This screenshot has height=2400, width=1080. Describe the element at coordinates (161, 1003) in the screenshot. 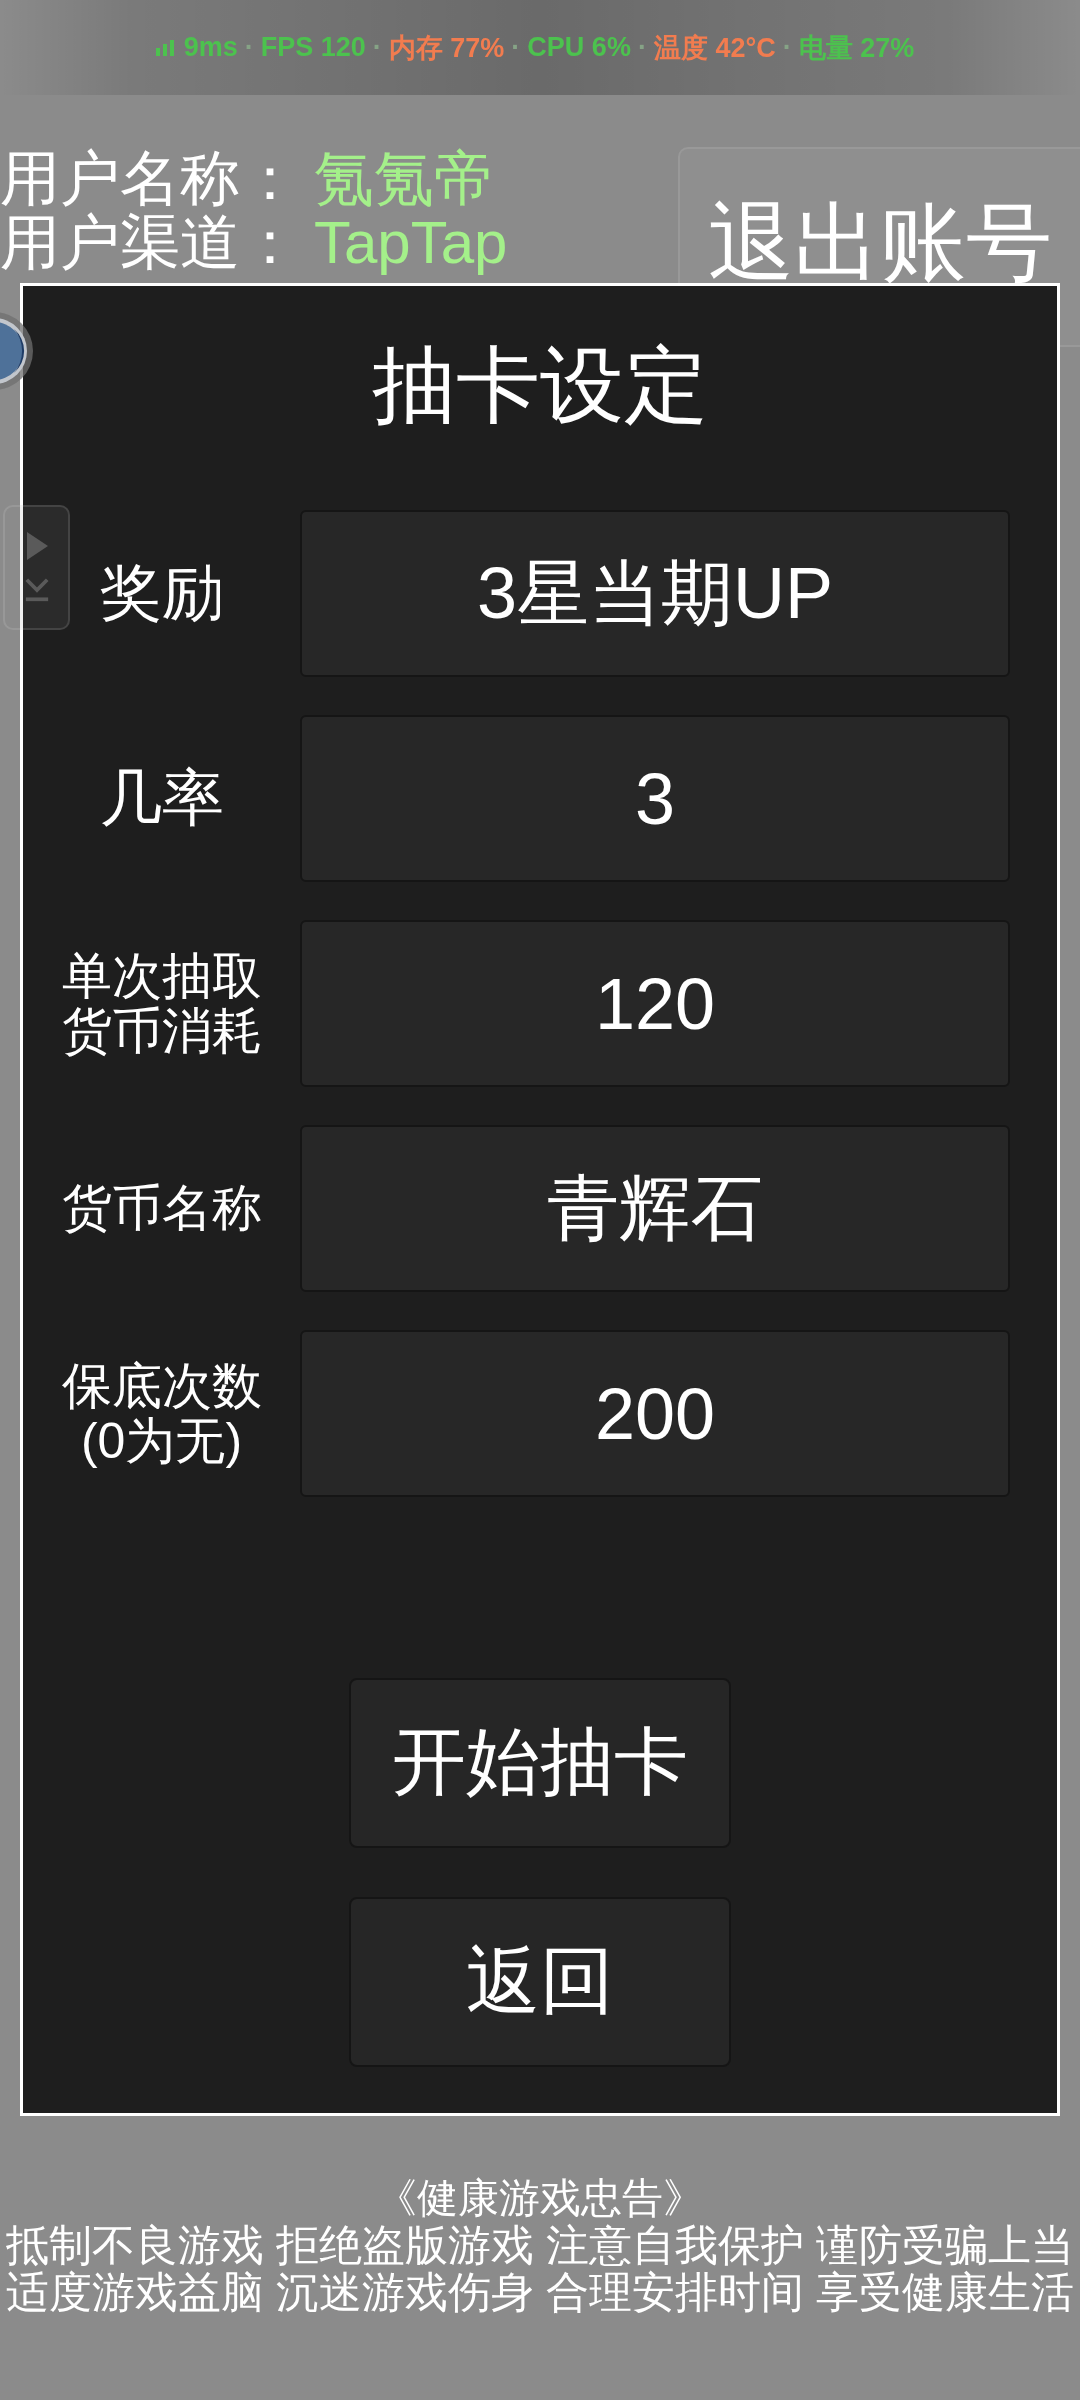

I see `field-label: 单次抽取货币消耗` at that location.